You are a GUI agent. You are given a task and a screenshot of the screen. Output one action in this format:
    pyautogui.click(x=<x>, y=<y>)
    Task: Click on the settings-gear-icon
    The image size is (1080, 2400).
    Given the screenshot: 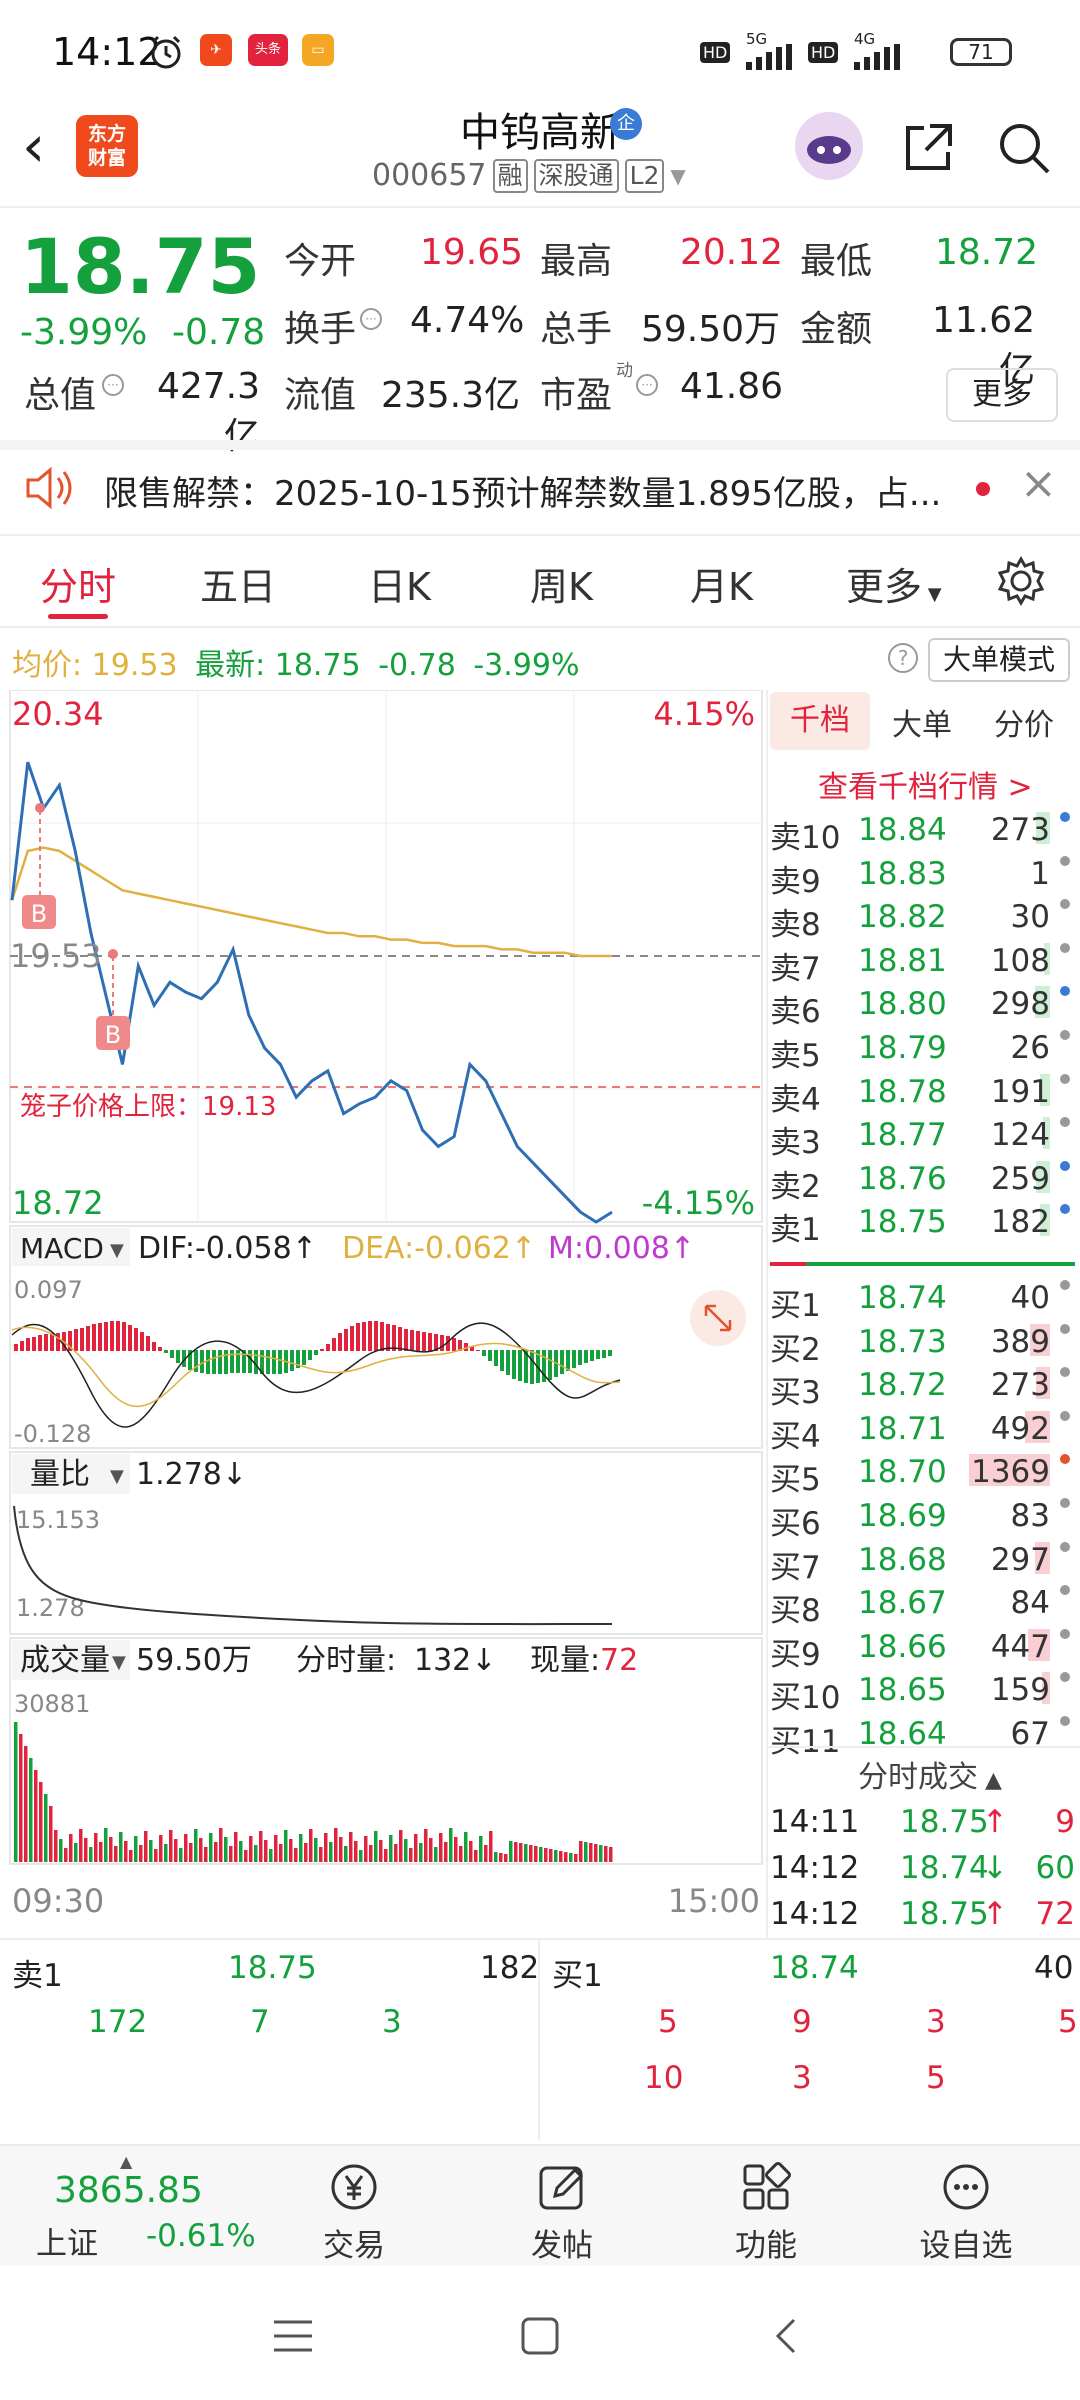 What is the action you would take?
    pyautogui.click(x=1021, y=581)
    